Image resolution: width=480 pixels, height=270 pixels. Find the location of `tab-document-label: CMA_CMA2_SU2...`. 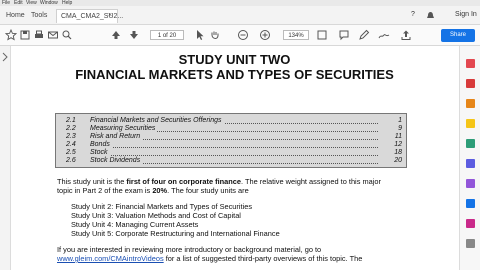

tab-document-label: CMA_CMA2_SU2... is located at coordinates (92, 16).